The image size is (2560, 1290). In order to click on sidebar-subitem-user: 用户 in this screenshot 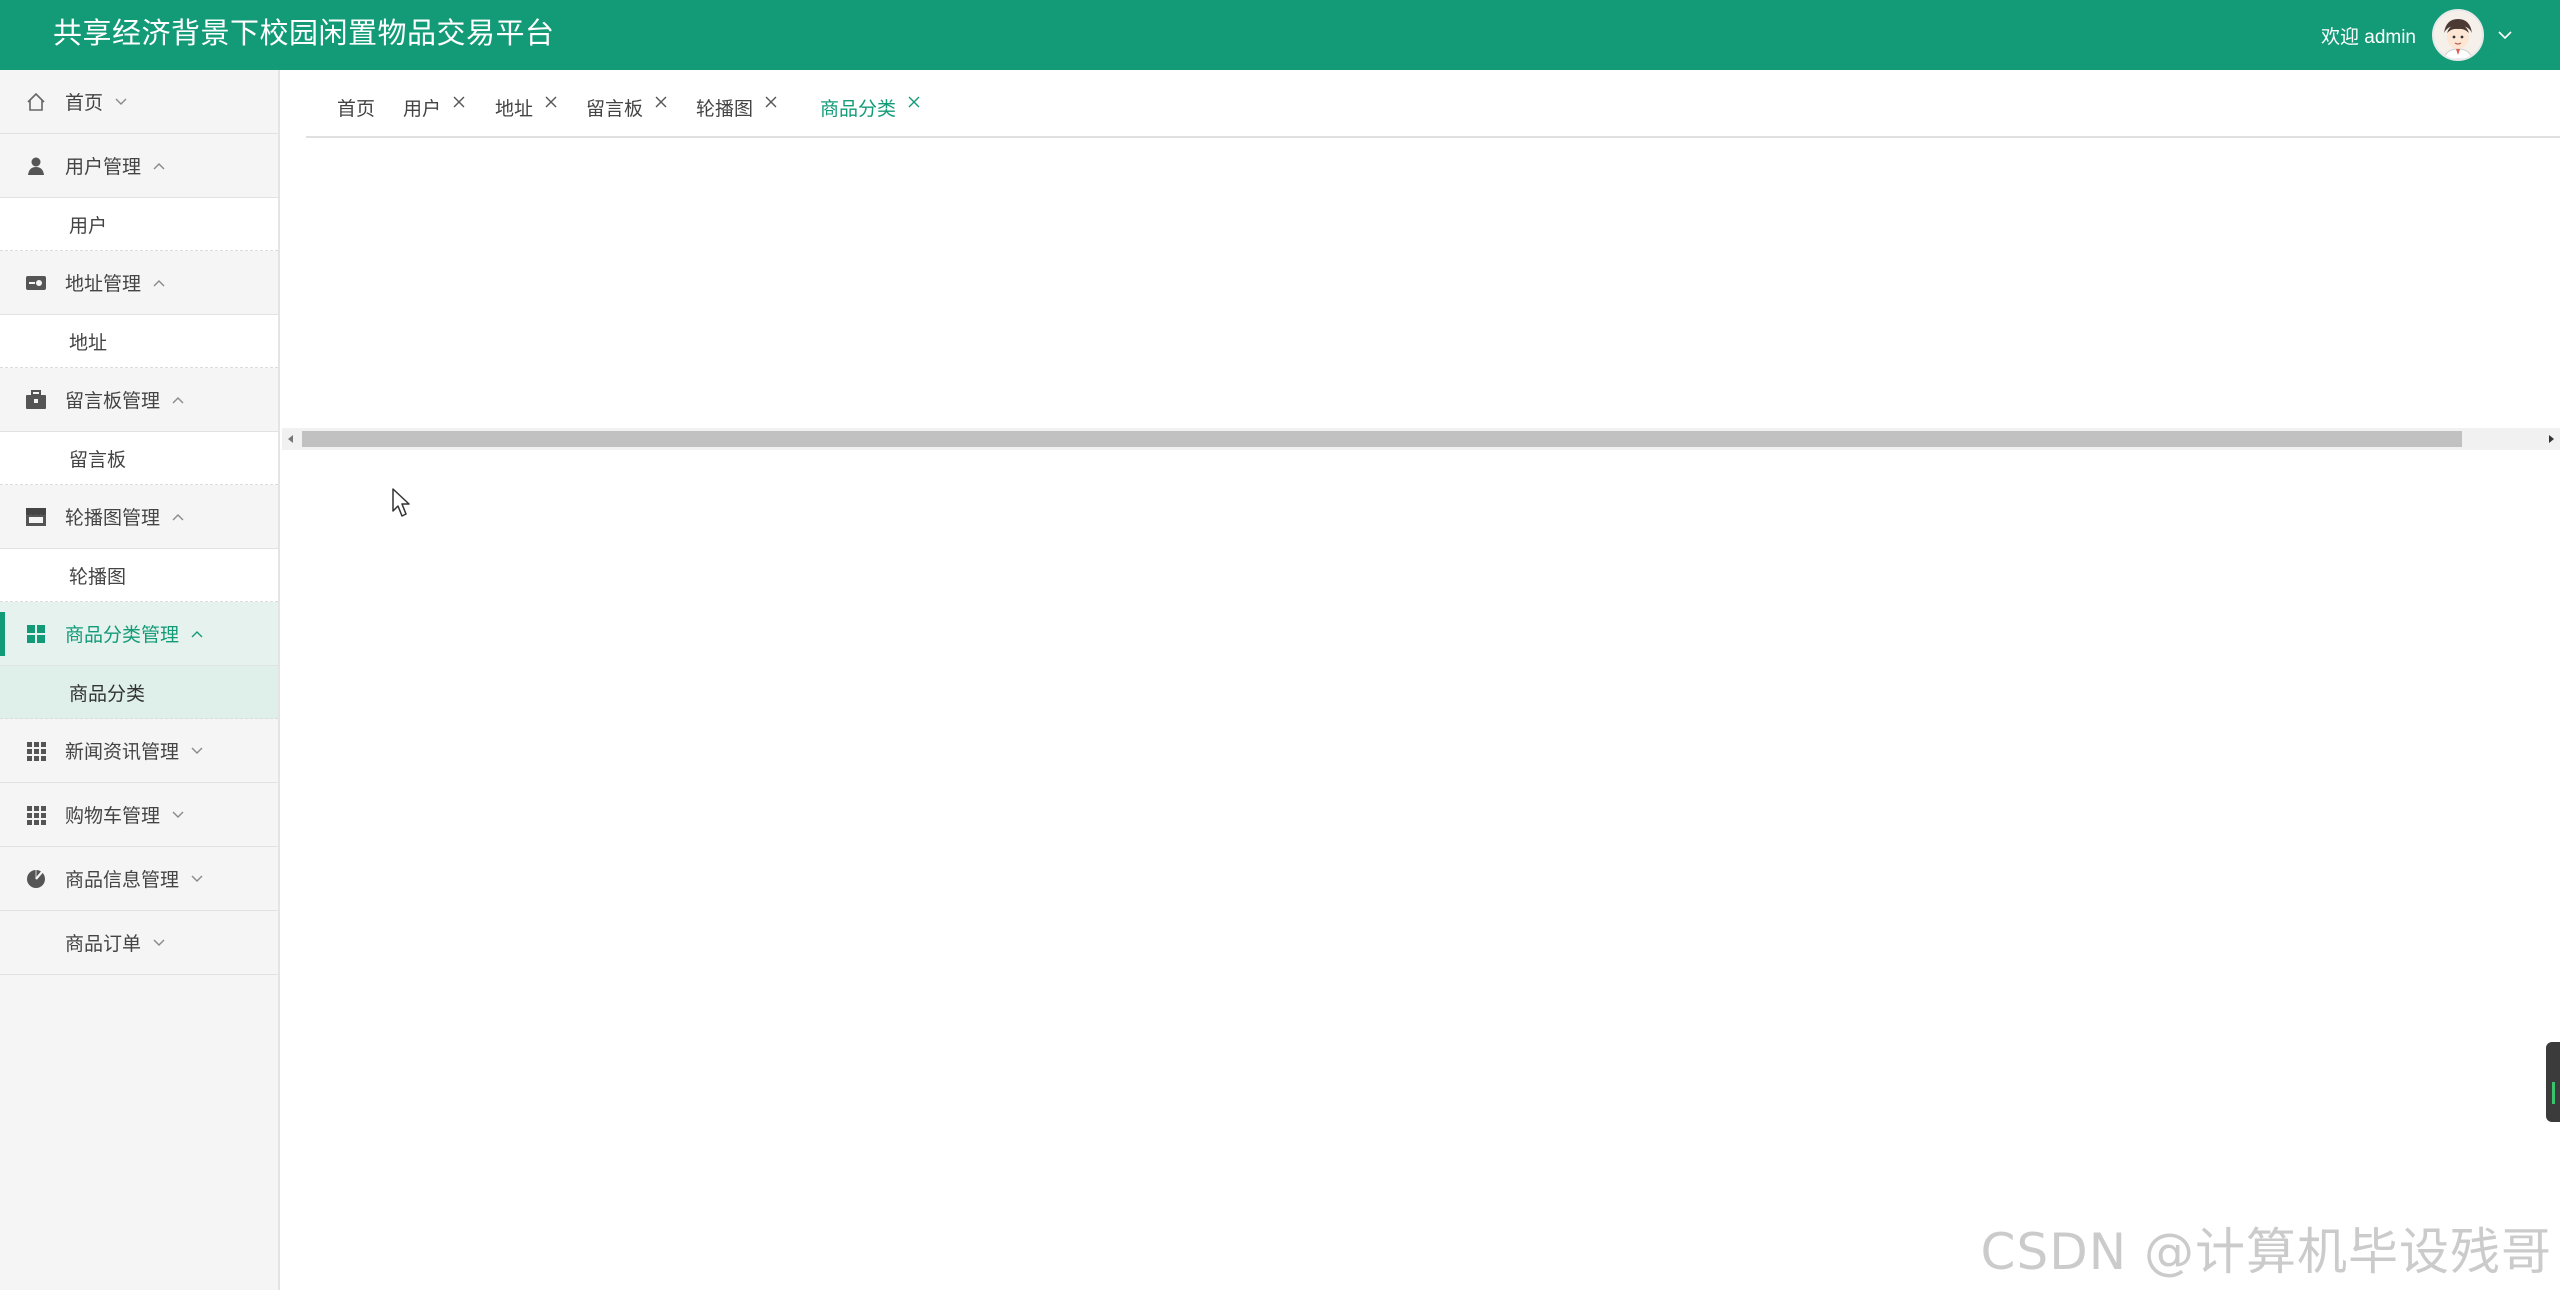, I will do `click(139, 224)`.